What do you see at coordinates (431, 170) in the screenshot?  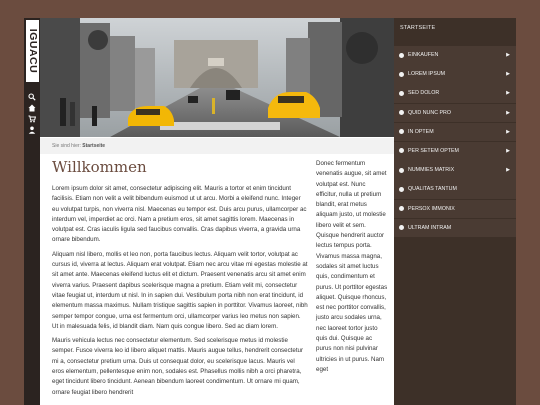 I see `sidebar-item-label: Nummies Matrix` at bounding box center [431, 170].